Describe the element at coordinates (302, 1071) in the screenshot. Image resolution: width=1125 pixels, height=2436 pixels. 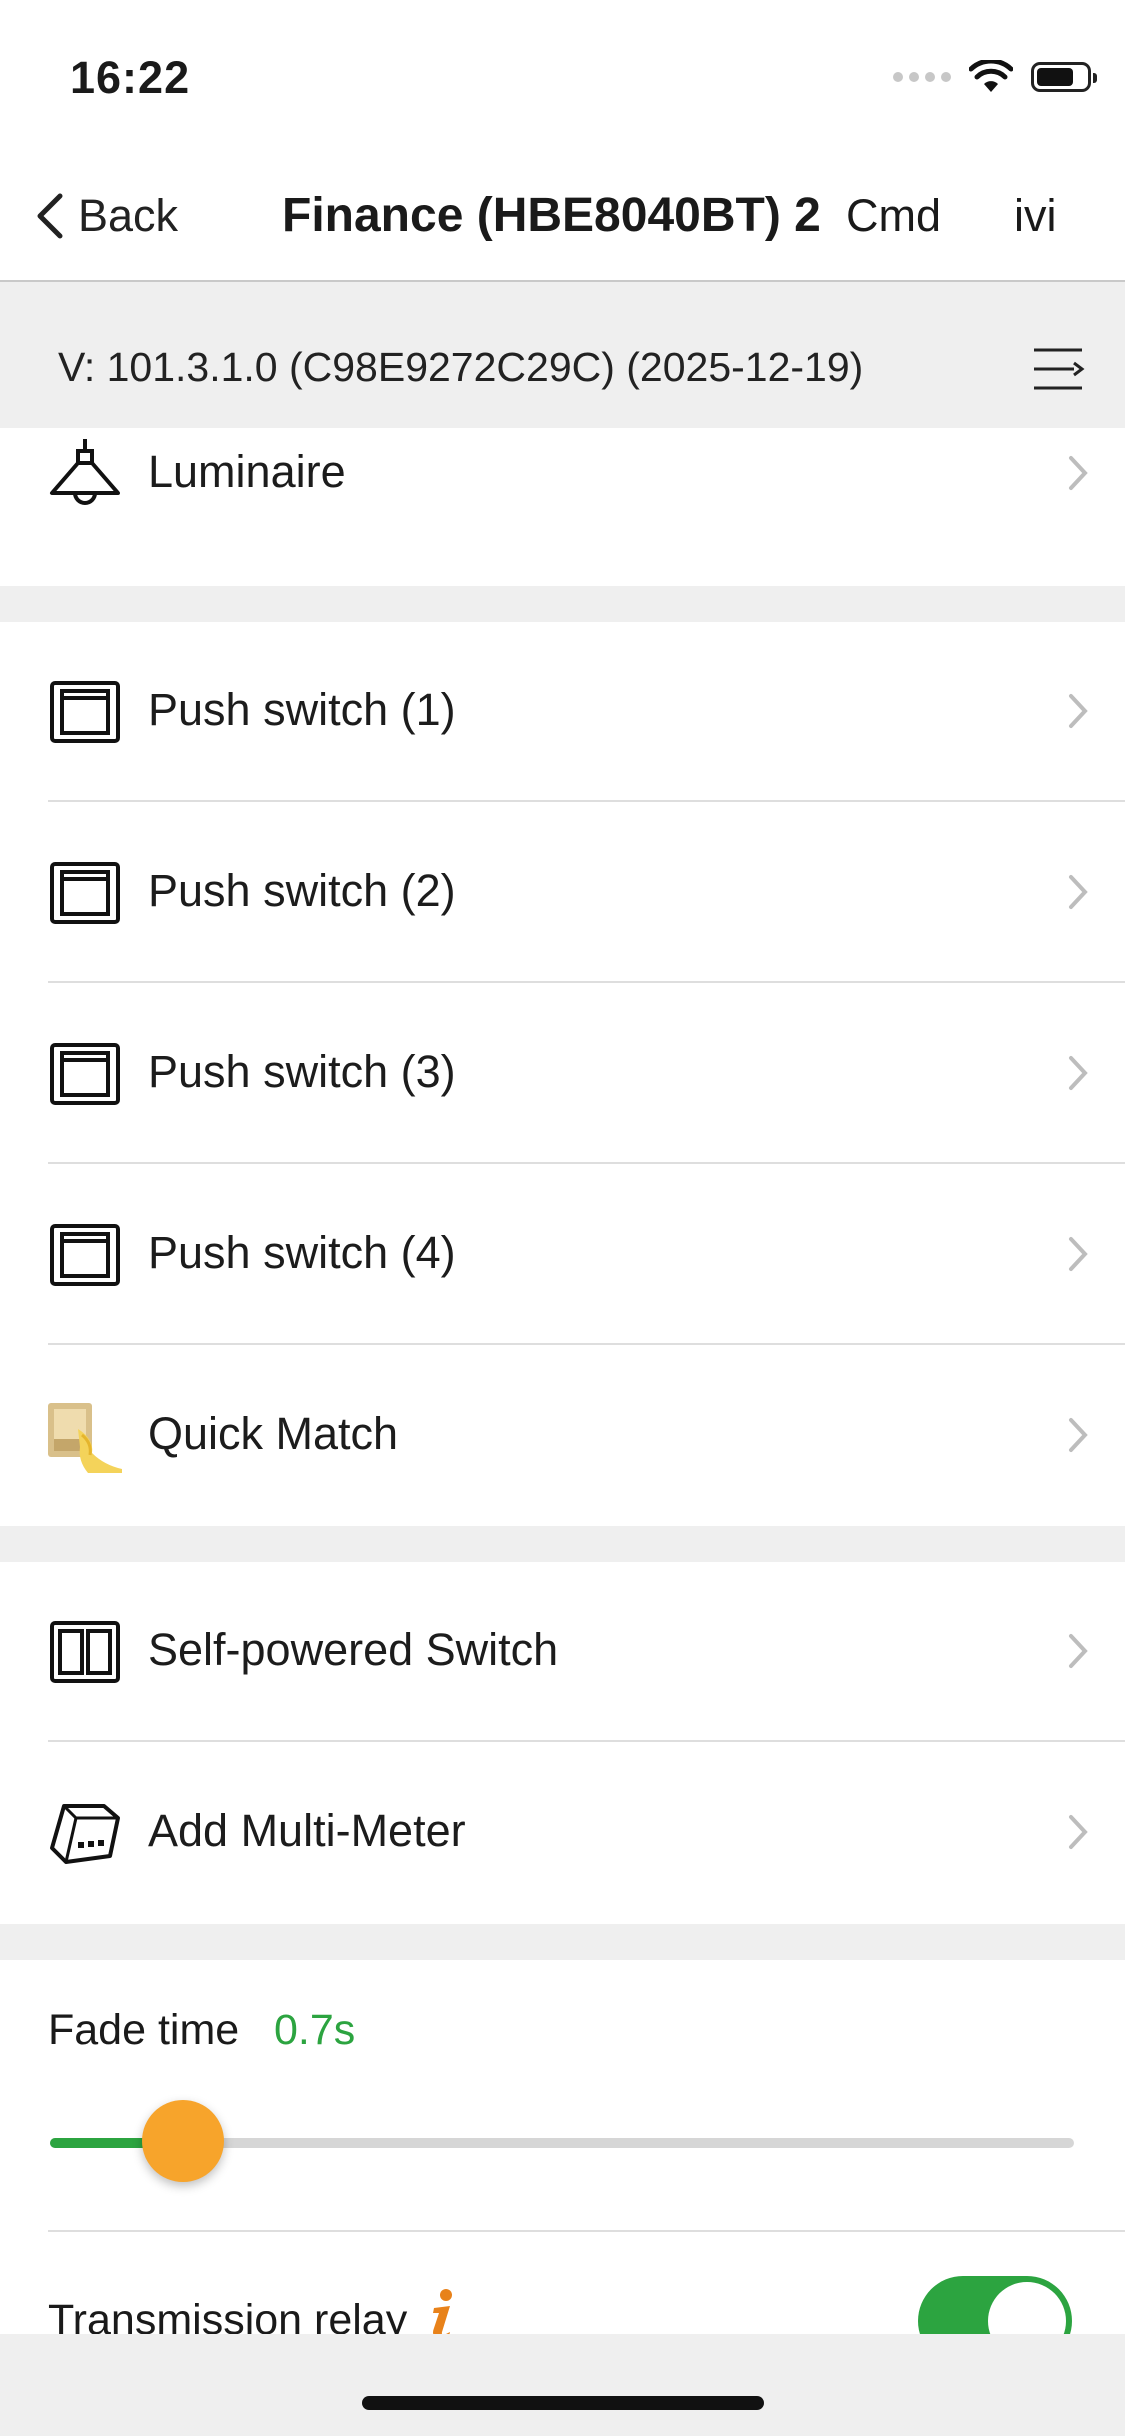
I see `list-item-label: Push switch (3)` at that location.